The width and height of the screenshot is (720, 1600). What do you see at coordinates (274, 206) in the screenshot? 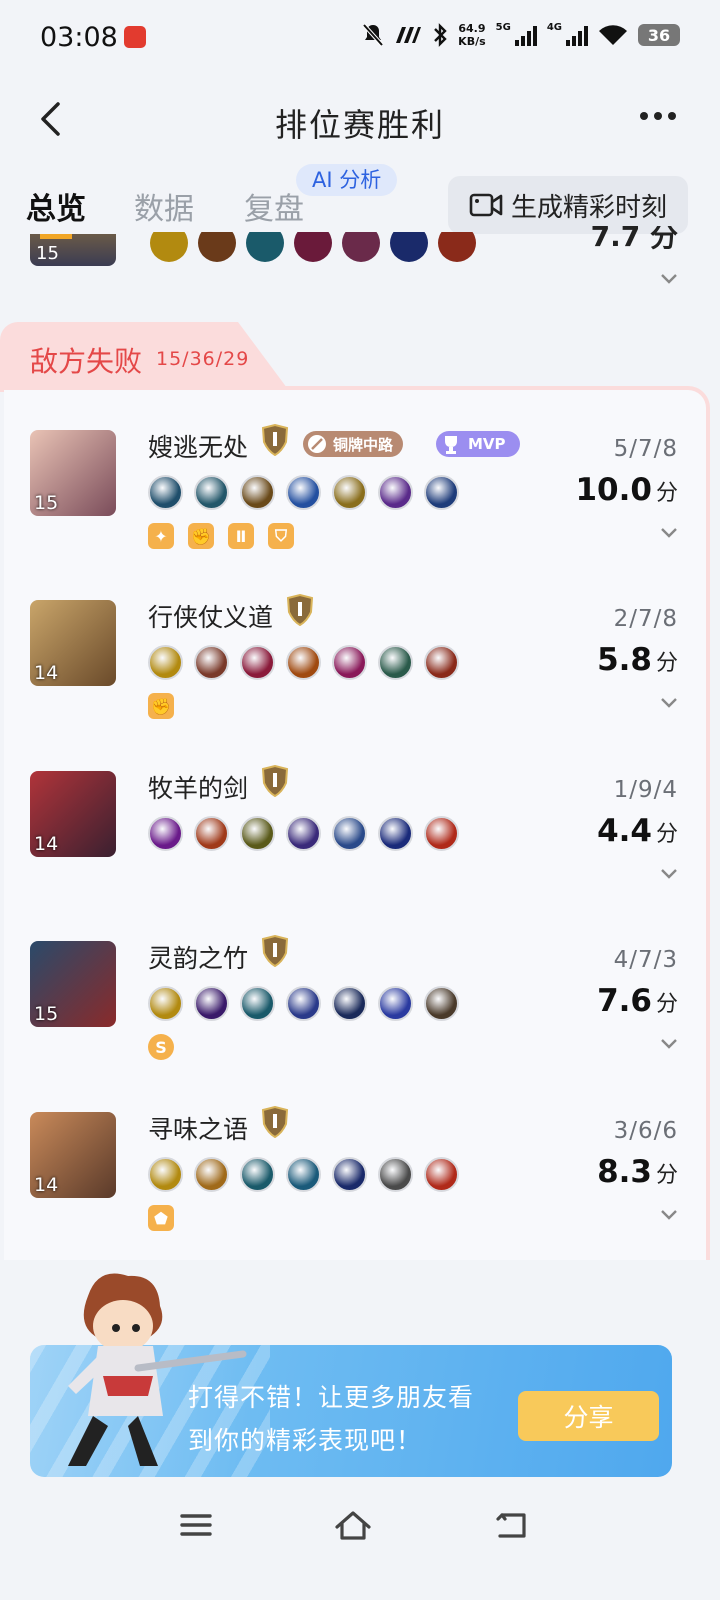
I see `tab-review: 复盘` at bounding box center [274, 206].